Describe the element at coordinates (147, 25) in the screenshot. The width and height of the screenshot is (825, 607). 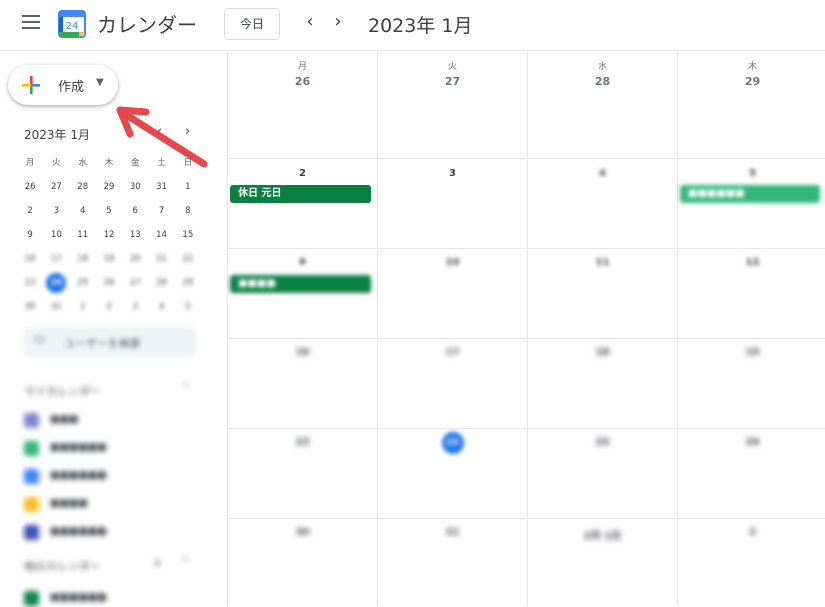
I see `app-title: カレンダー` at that location.